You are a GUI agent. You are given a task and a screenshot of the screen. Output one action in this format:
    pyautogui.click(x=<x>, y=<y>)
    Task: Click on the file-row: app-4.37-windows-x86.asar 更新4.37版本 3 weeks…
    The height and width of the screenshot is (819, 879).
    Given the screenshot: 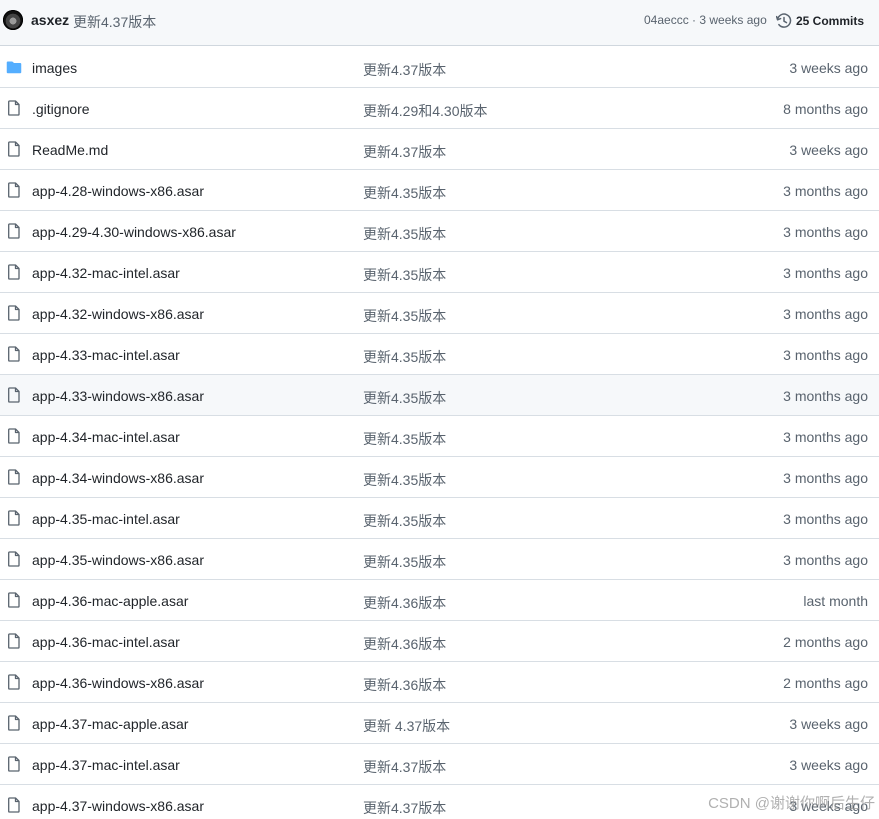 What is the action you would take?
    pyautogui.click(x=439, y=802)
    